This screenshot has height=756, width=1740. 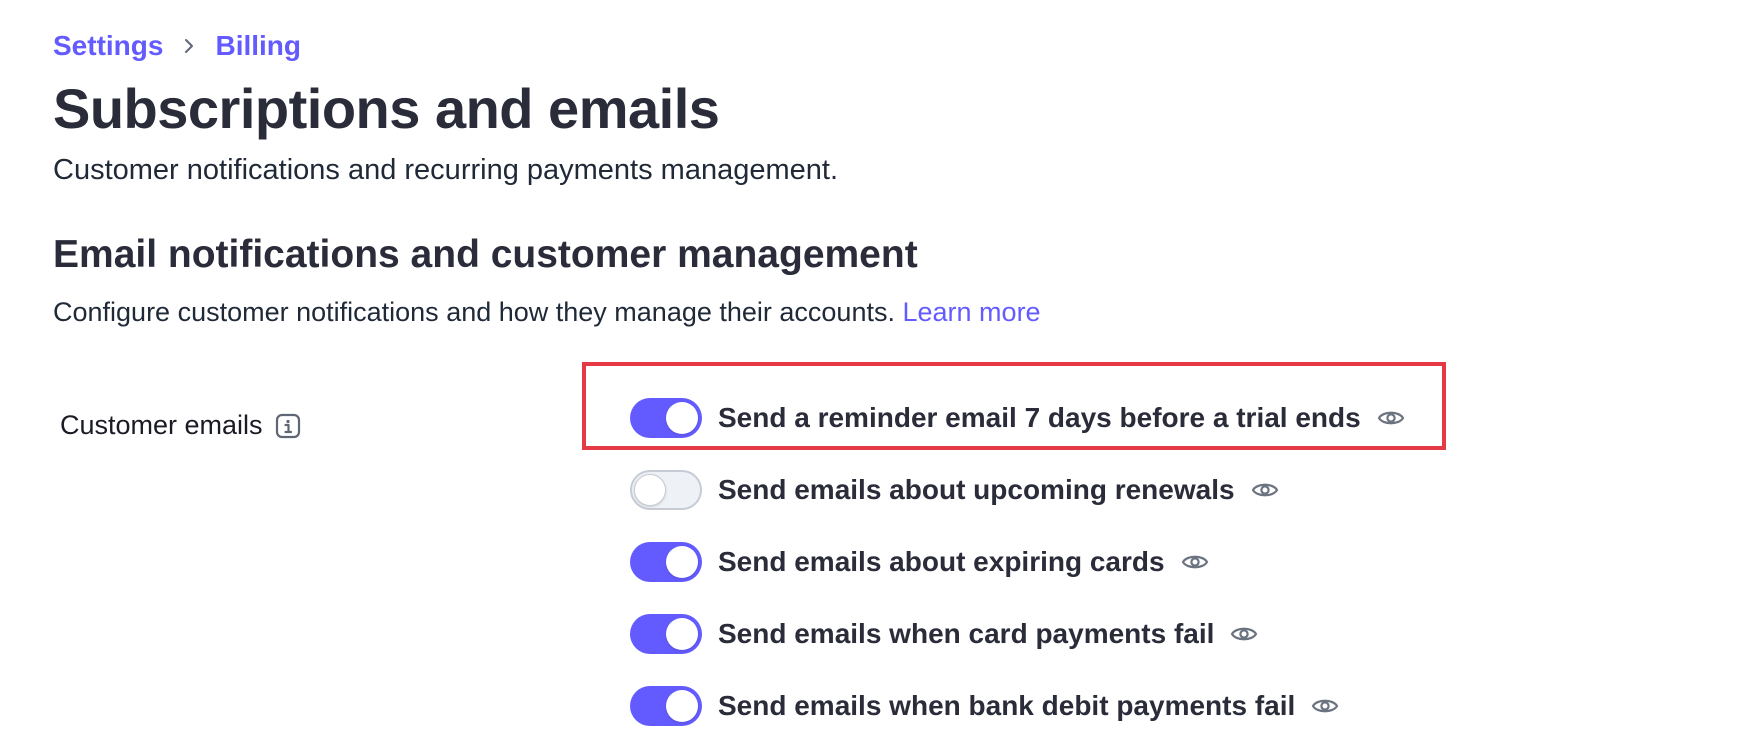 I want to click on breadcrumb-billing-link: Billing, so click(x=258, y=46).